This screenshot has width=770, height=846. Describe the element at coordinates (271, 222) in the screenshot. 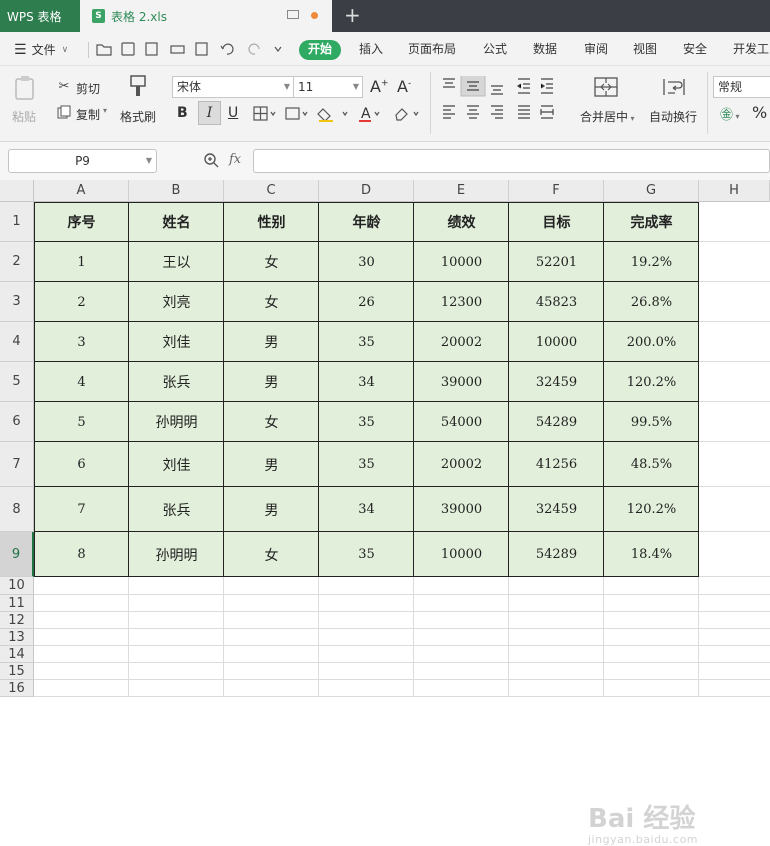

I see `table-header-cell: 性别` at that location.